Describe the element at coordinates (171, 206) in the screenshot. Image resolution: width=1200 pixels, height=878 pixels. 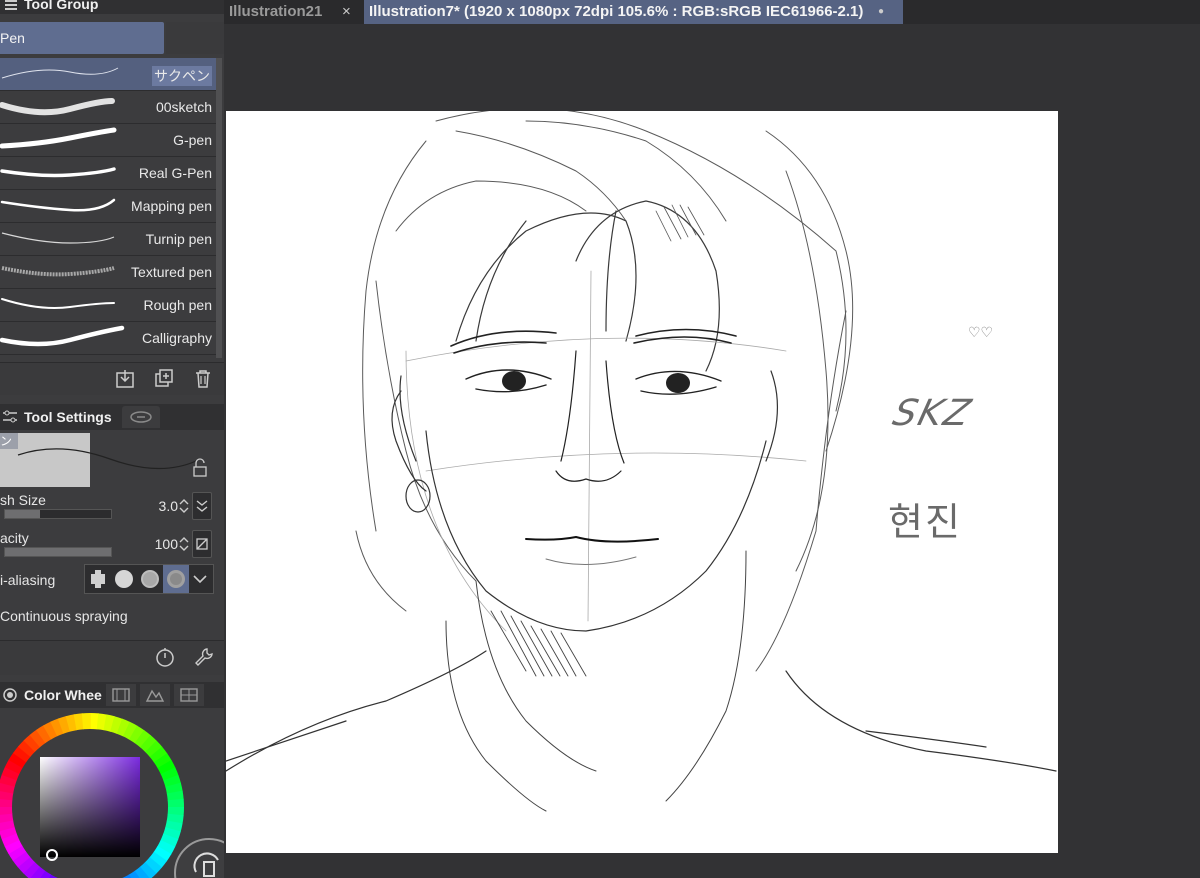
I see `brush-item-label: Mapping pen` at that location.